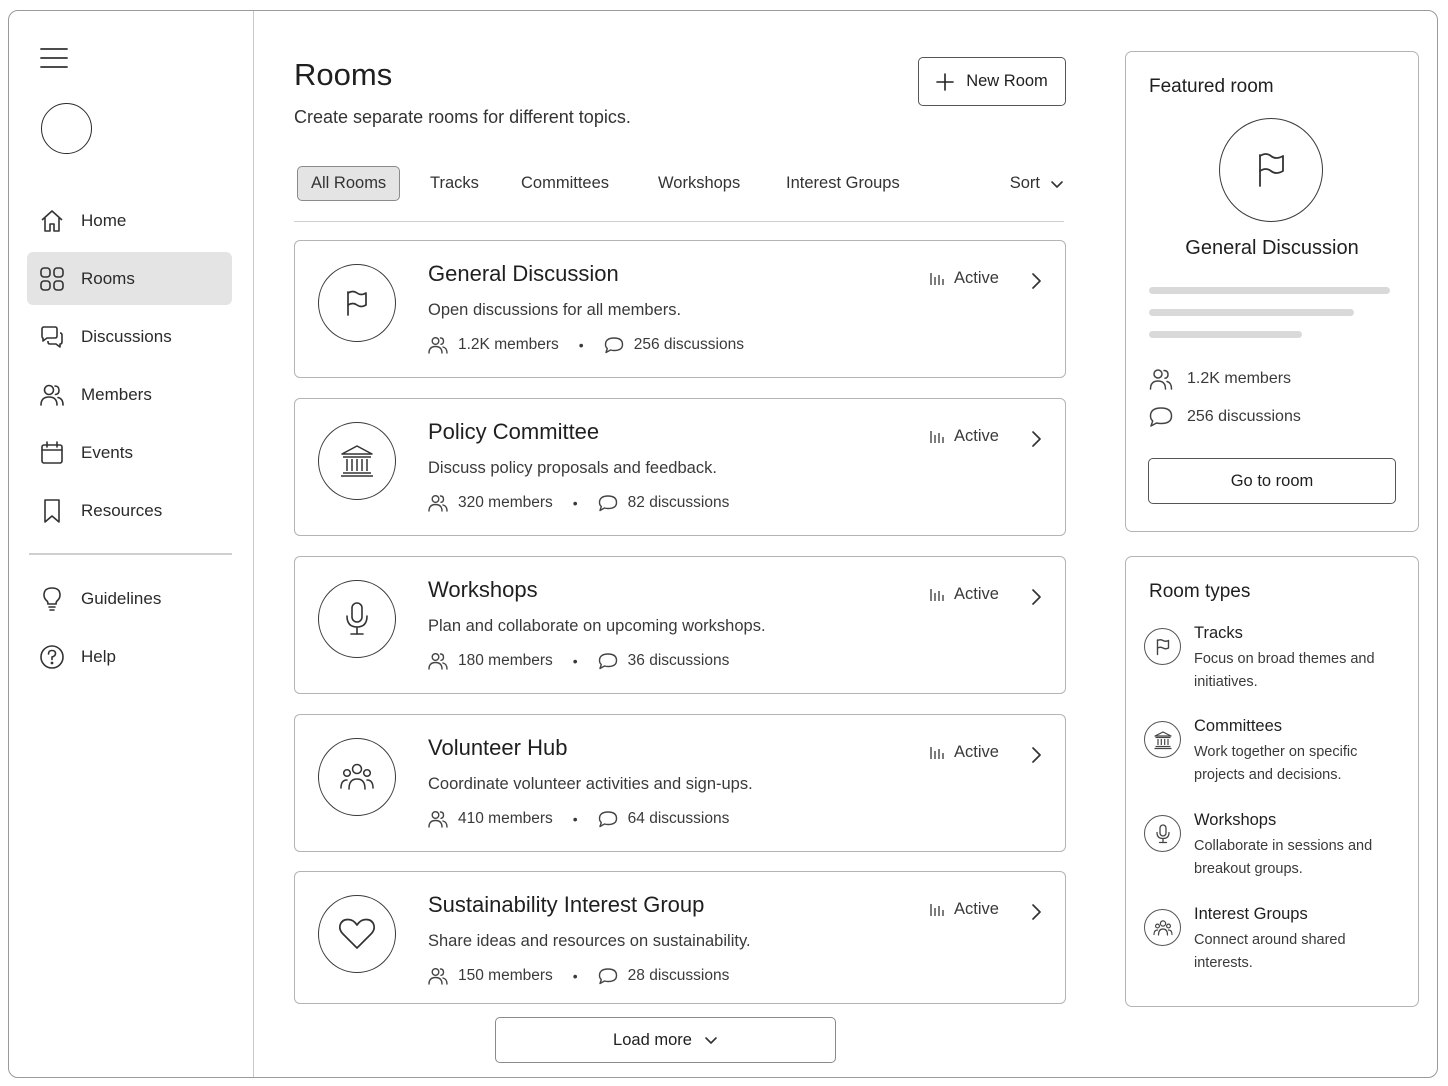 The image size is (1448, 1086). Describe the element at coordinates (116, 394) in the screenshot. I see `sidebar-item-label: Members` at that location.